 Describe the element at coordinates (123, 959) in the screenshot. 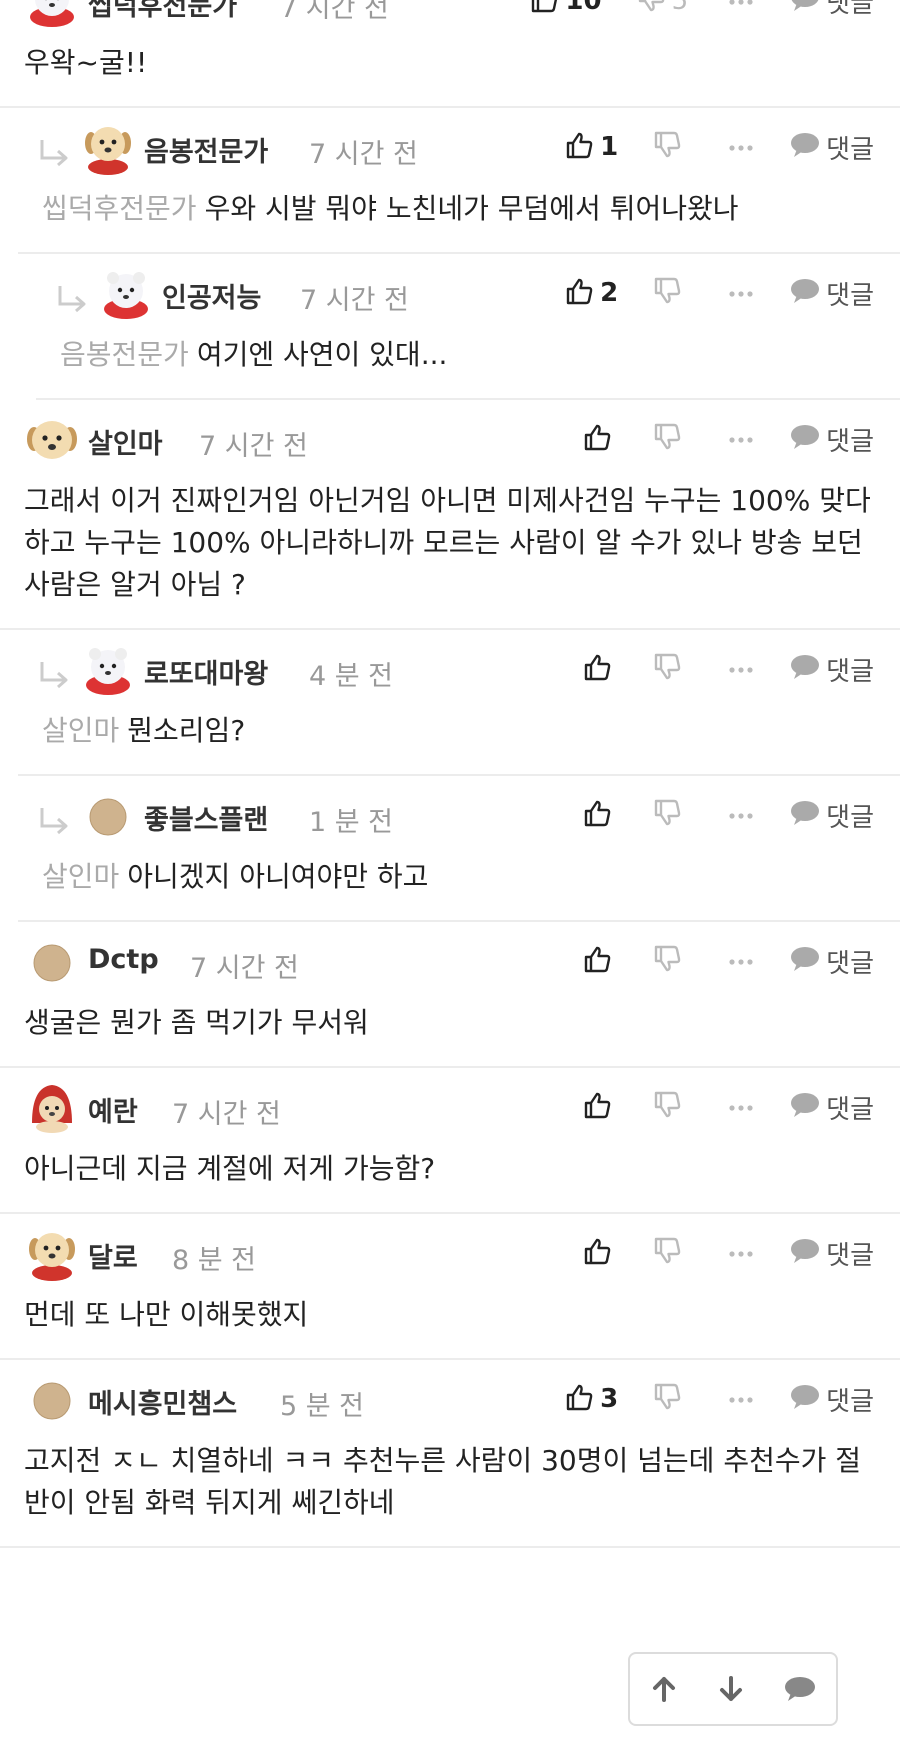

I see `comment-author: Dctp` at that location.